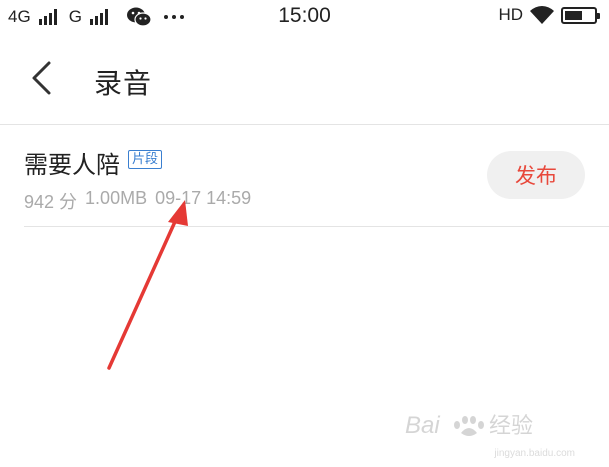 This screenshot has height=467, width=609. I want to click on publish-button: 发布, so click(536, 175).